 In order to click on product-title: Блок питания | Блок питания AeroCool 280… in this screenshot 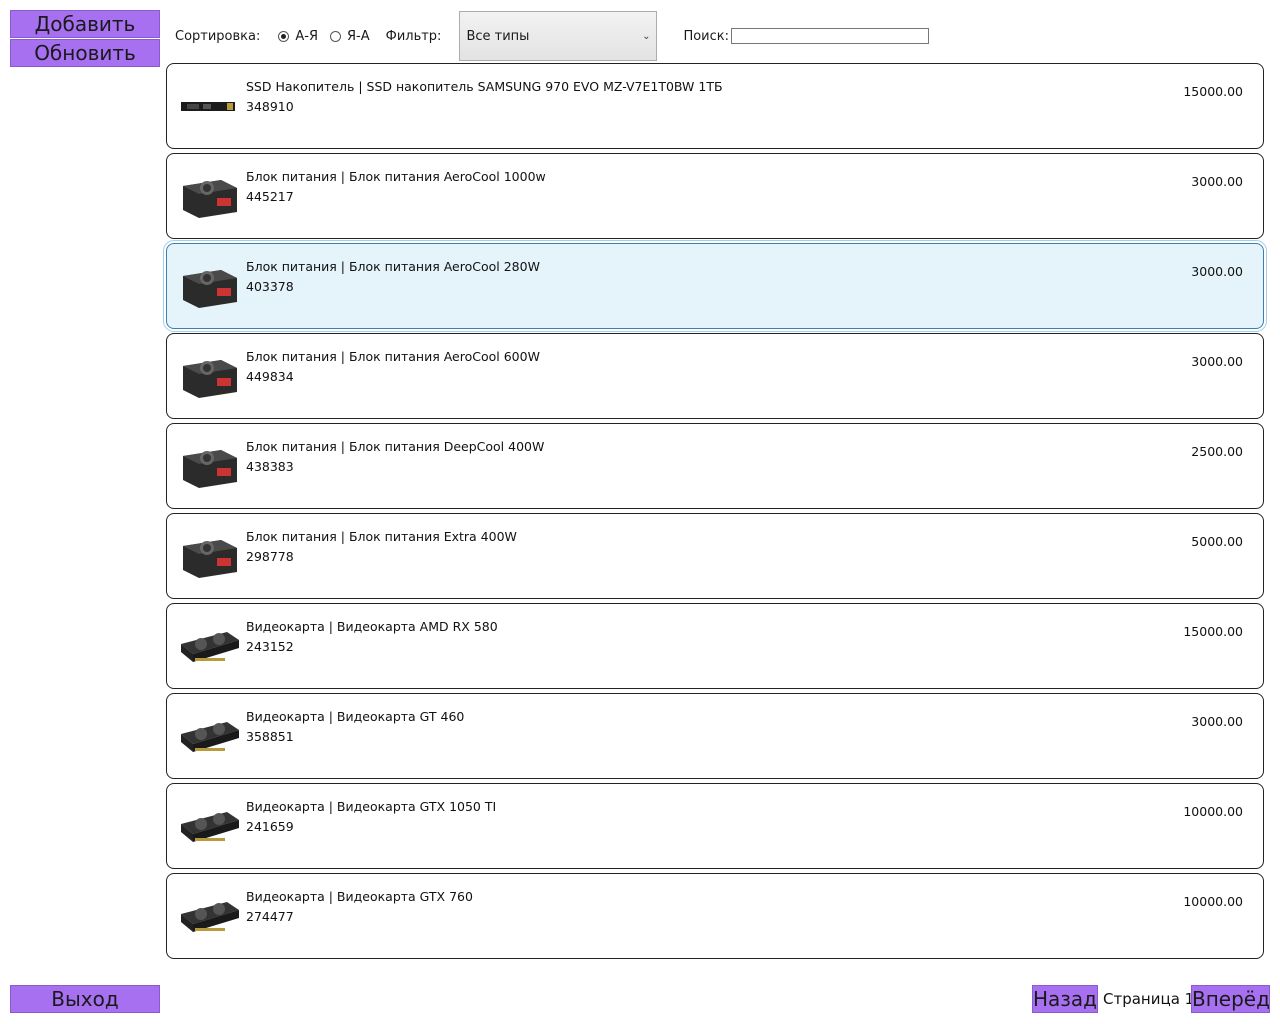, I will do `click(393, 266)`.